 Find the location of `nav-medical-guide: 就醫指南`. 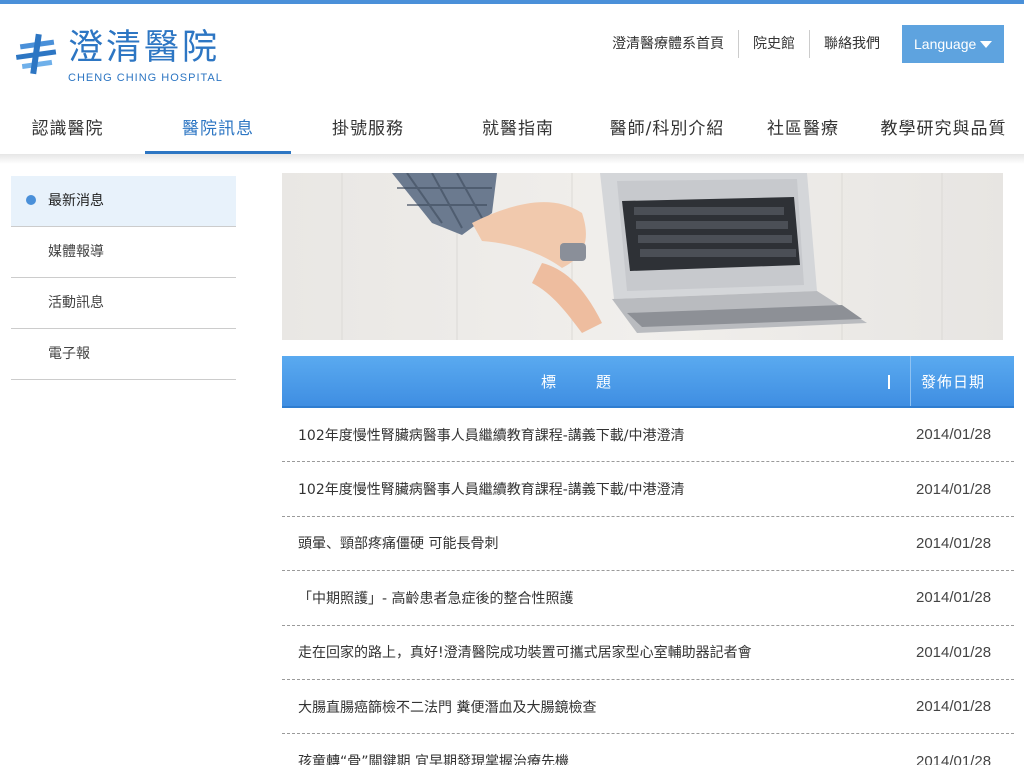

nav-medical-guide: 就醫指南 is located at coordinates (518, 129).